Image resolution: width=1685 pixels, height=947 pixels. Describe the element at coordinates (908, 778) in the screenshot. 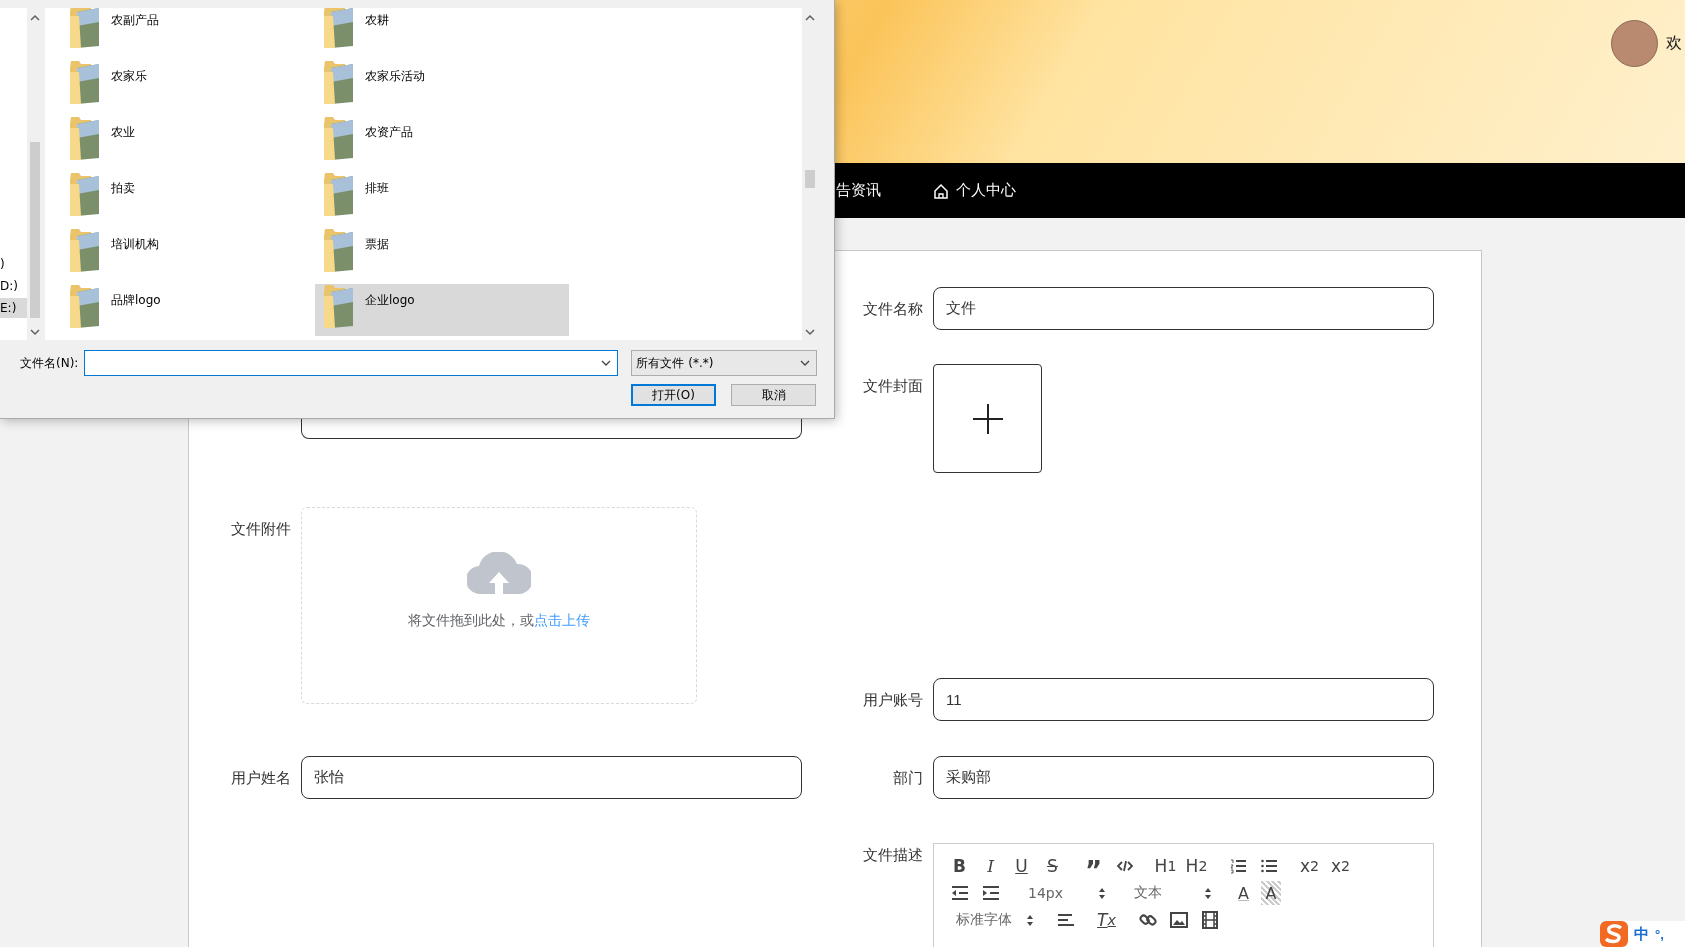

I see `field-label: 部门` at that location.